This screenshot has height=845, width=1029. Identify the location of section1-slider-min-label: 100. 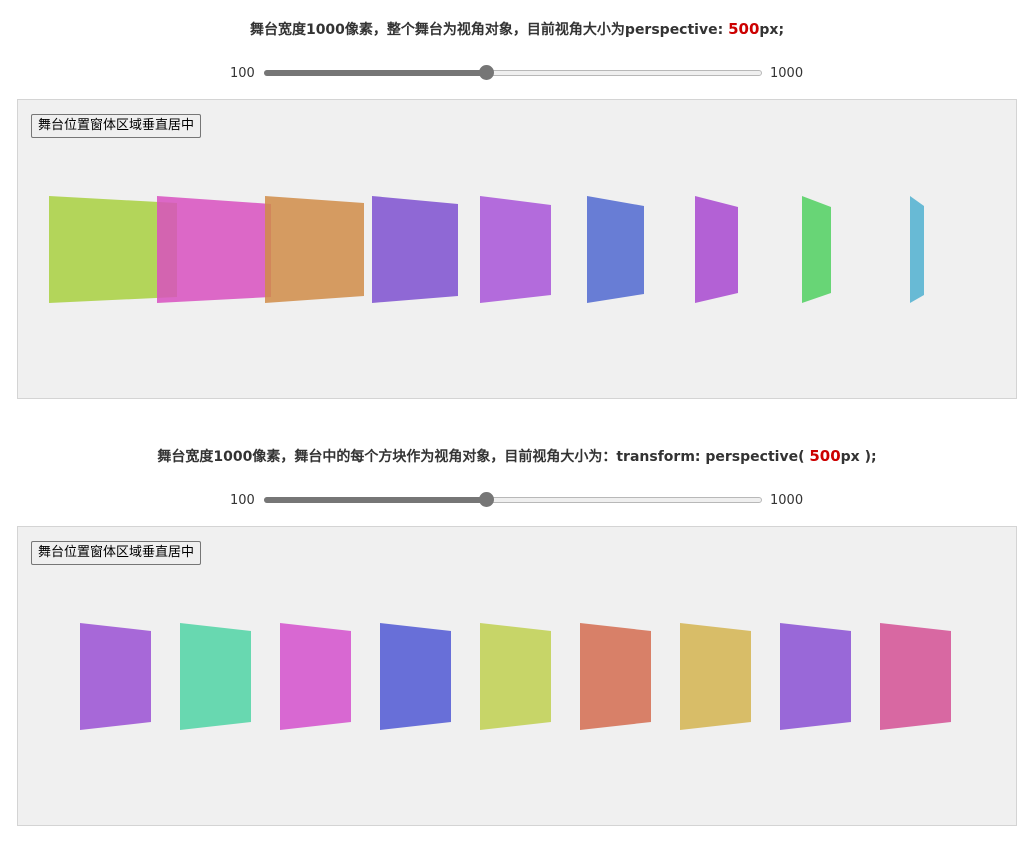
(242, 73).